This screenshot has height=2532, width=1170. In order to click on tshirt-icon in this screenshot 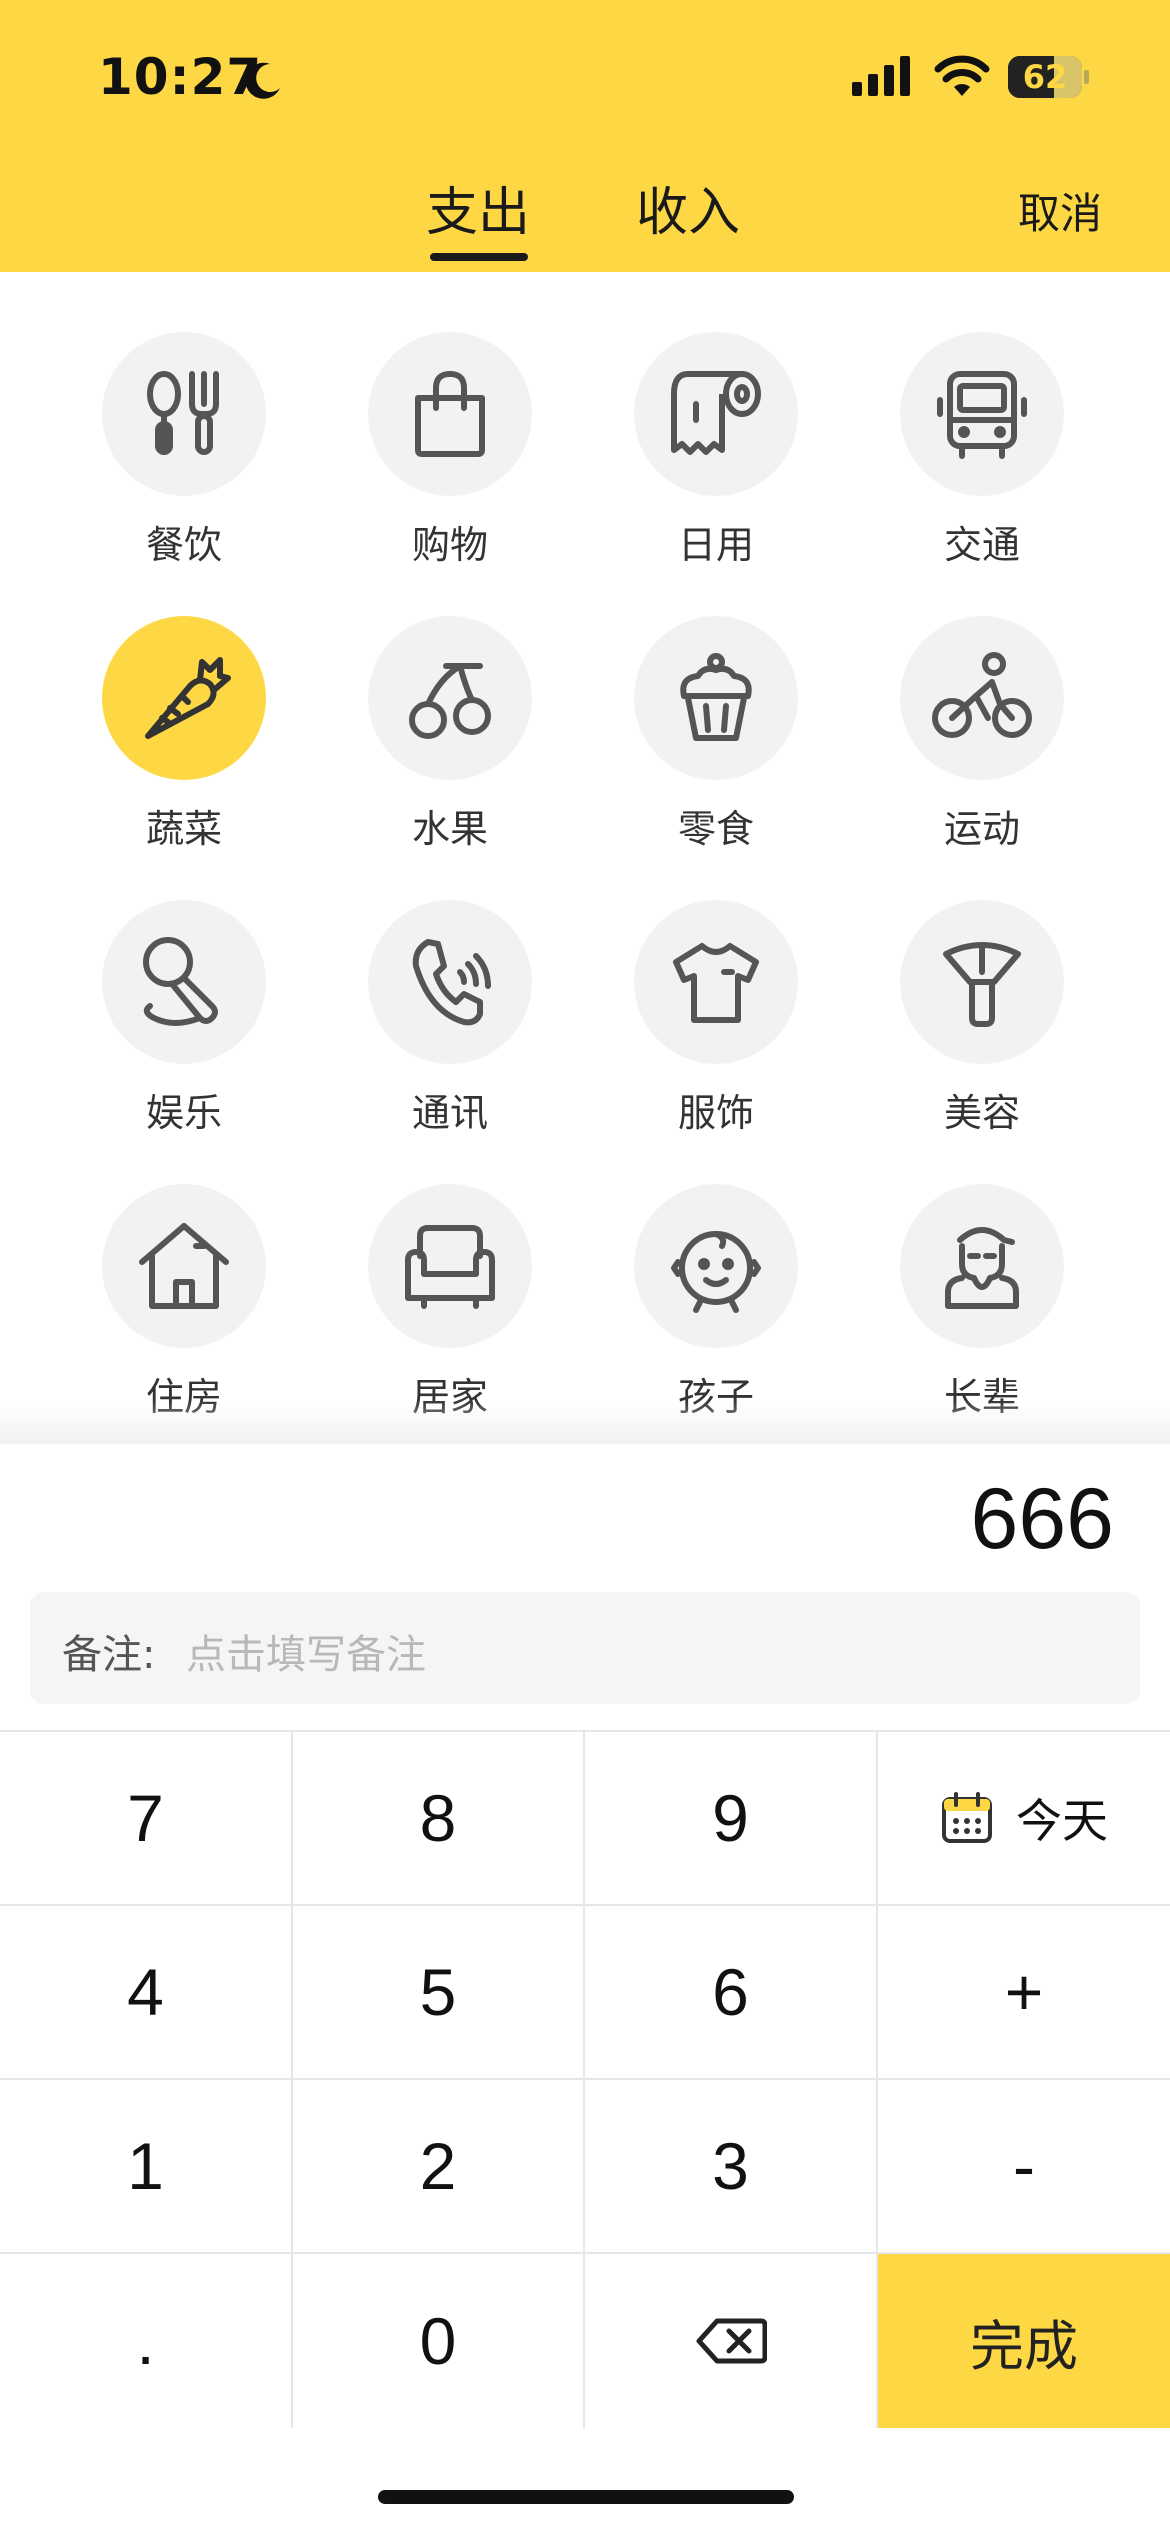, I will do `click(716, 983)`.